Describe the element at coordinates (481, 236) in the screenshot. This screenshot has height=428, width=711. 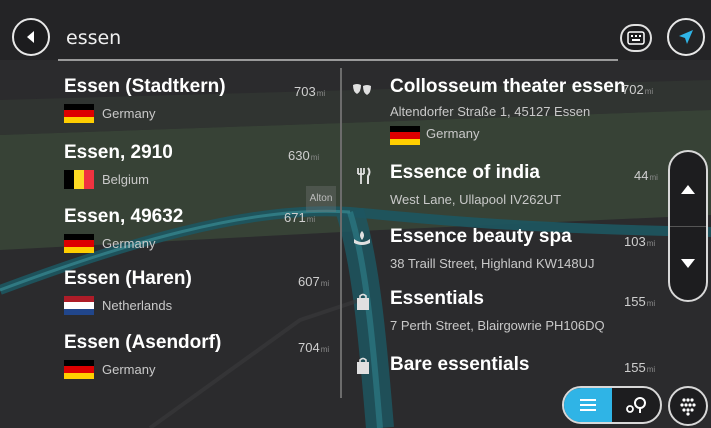
I see `result-title: Essence beauty spa` at that location.